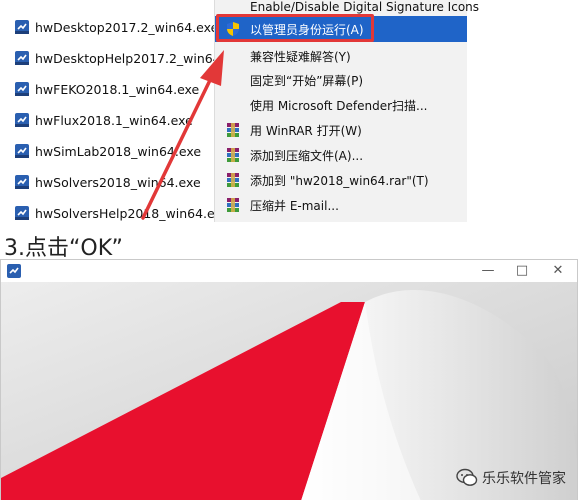 The height and width of the screenshot is (500, 580). What do you see at coordinates (558, 271) in the screenshot?
I see `close-icon: ✕` at bounding box center [558, 271].